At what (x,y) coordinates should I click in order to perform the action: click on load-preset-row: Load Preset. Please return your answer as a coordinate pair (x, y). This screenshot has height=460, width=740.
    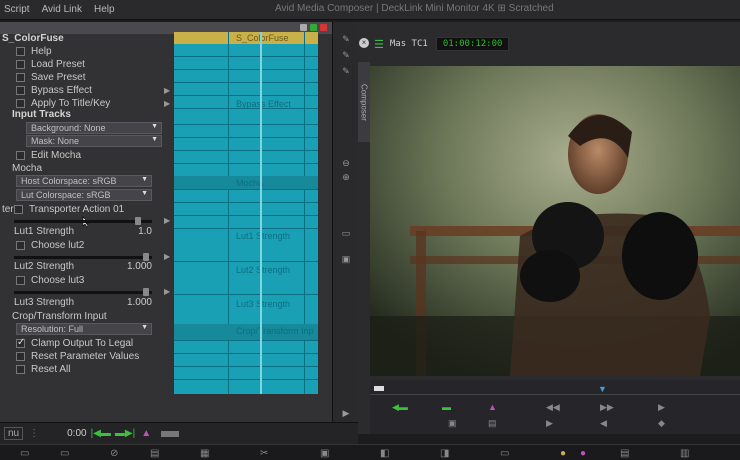
    Looking at the image, I should click on (86, 64).